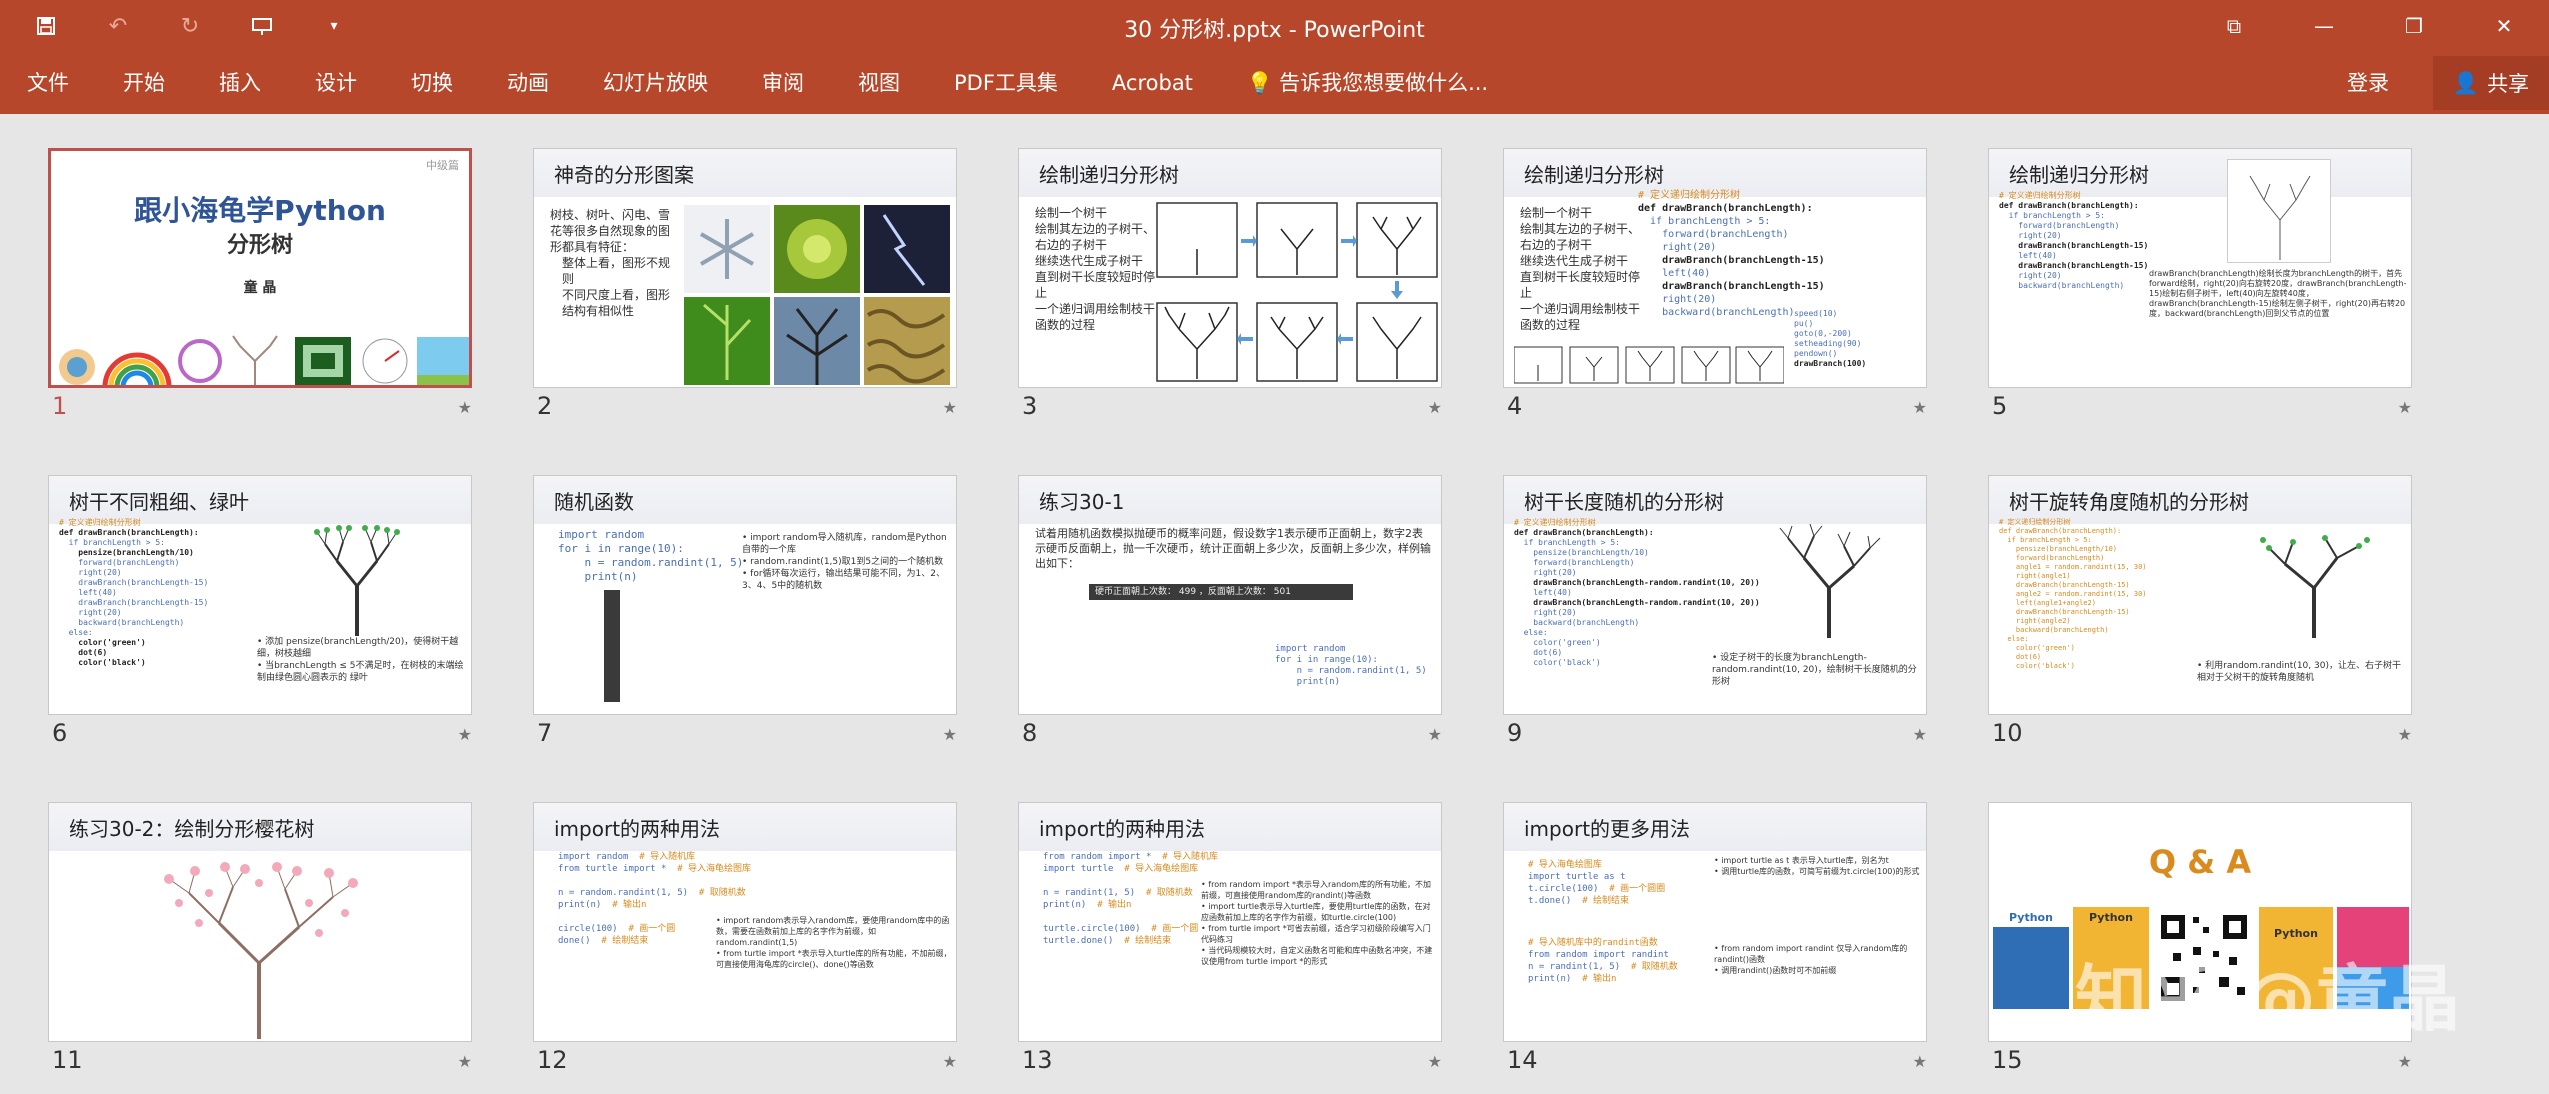 The width and height of the screenshot is (2549, 1094). Describe the element at coordinates (261, 950) in the screenshot. I see `cherry-tree-image` at that location.